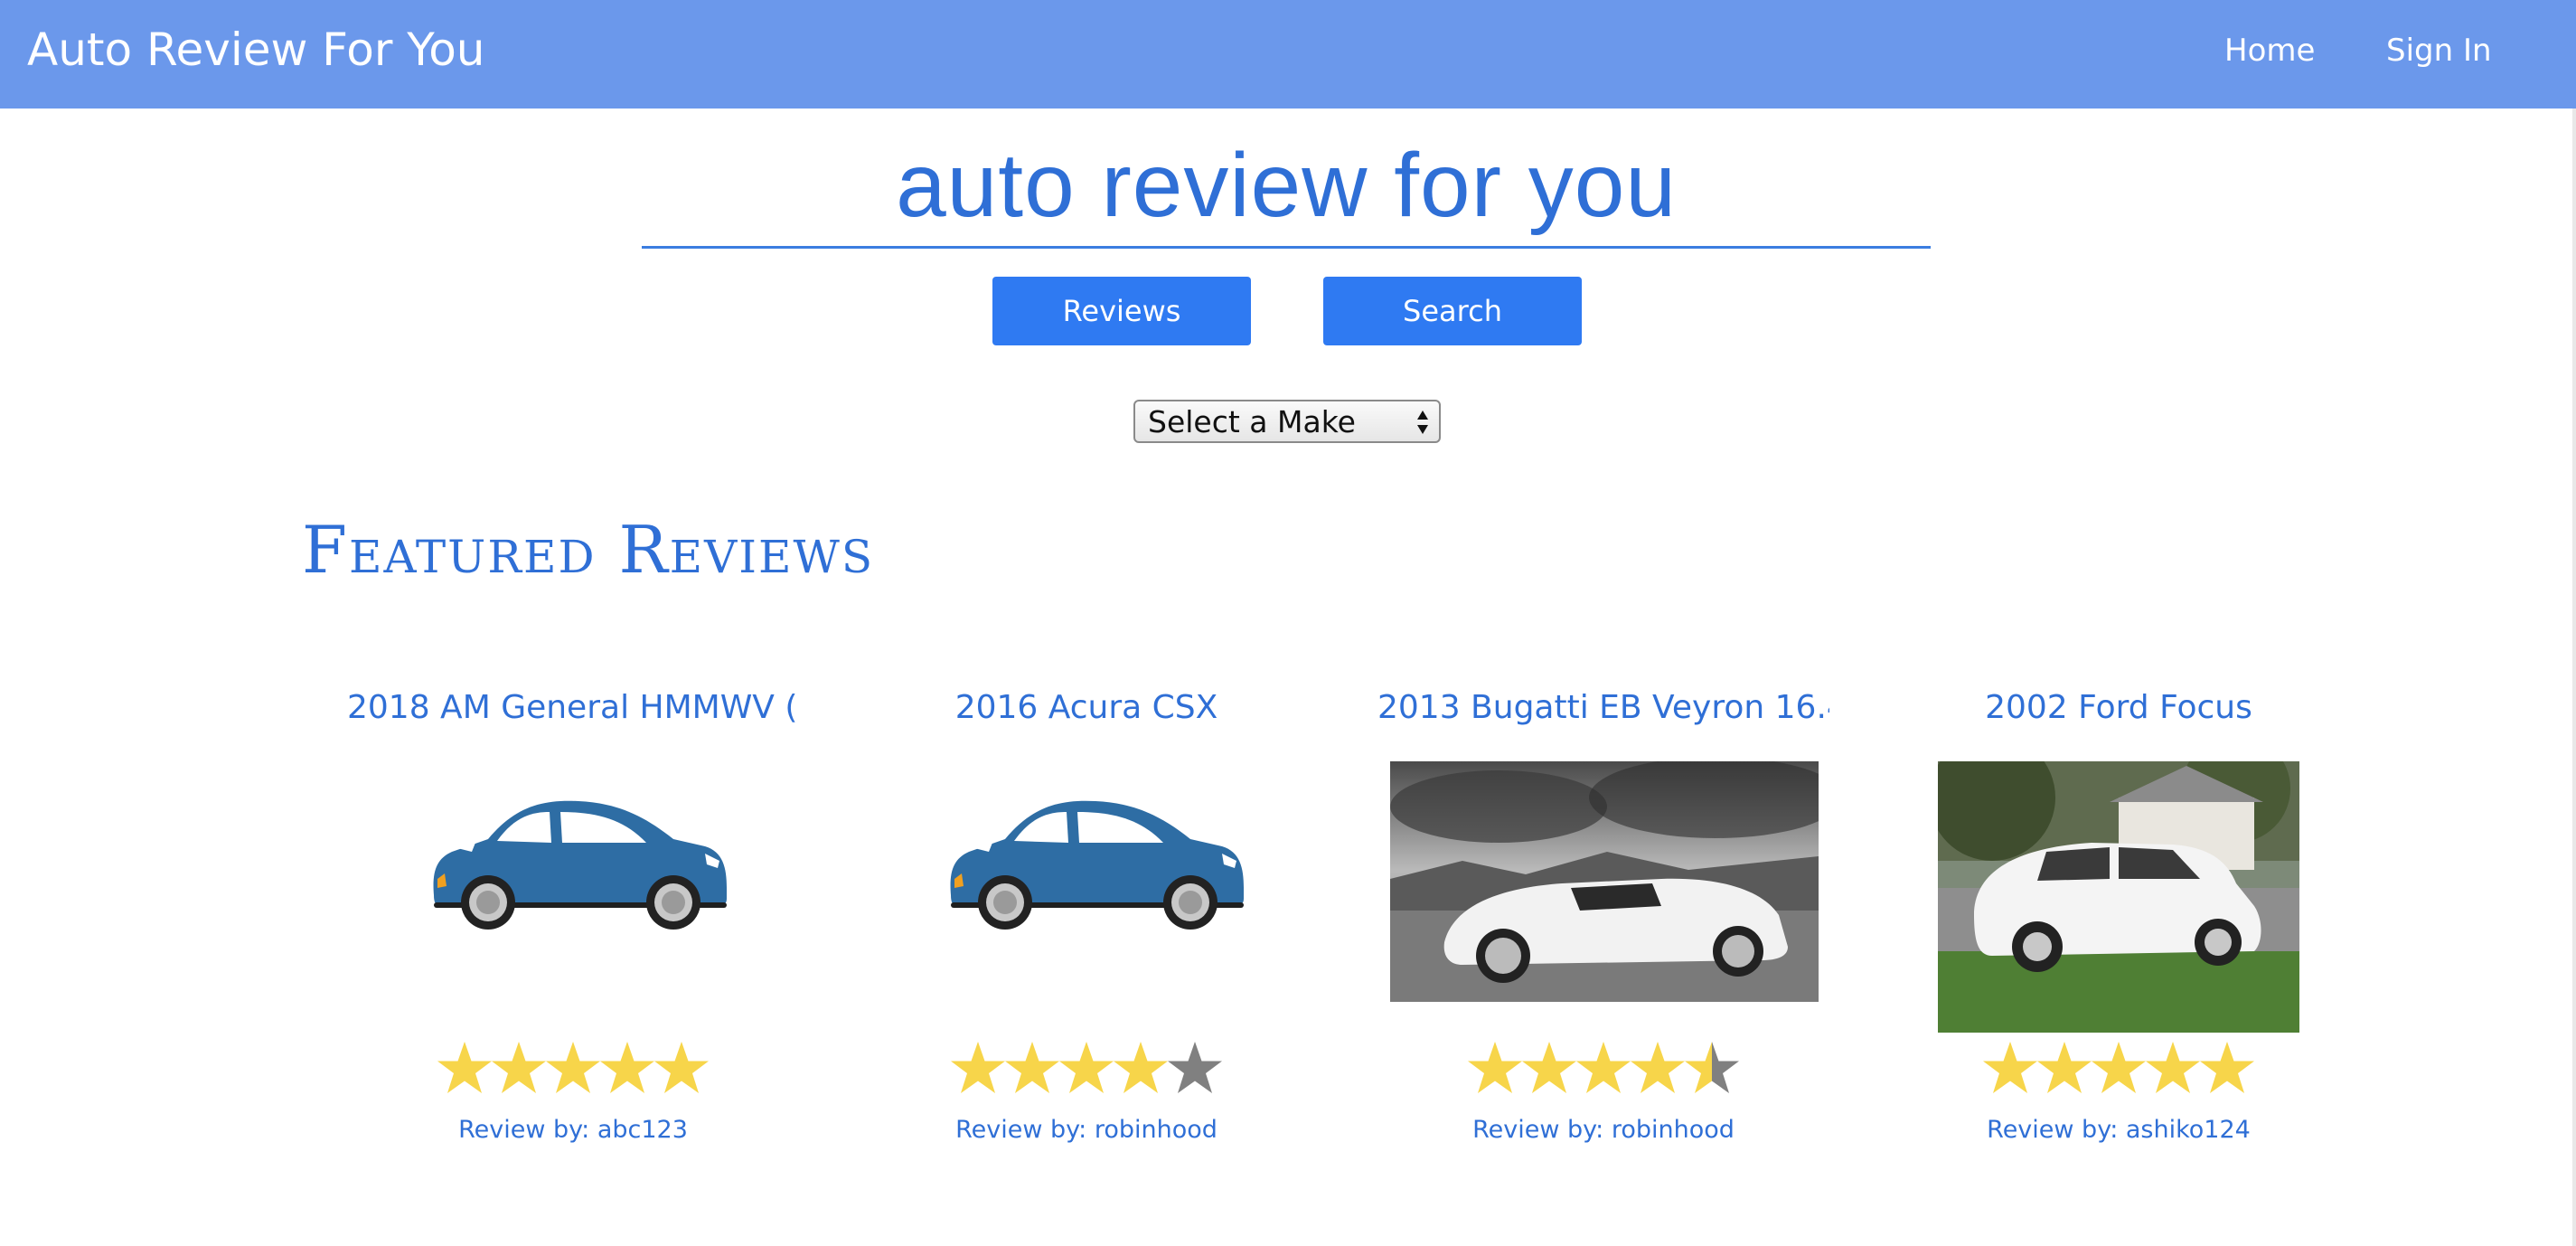  I want to click on reviewer-label: Review by: ashiko124, so click(2119, 1130).